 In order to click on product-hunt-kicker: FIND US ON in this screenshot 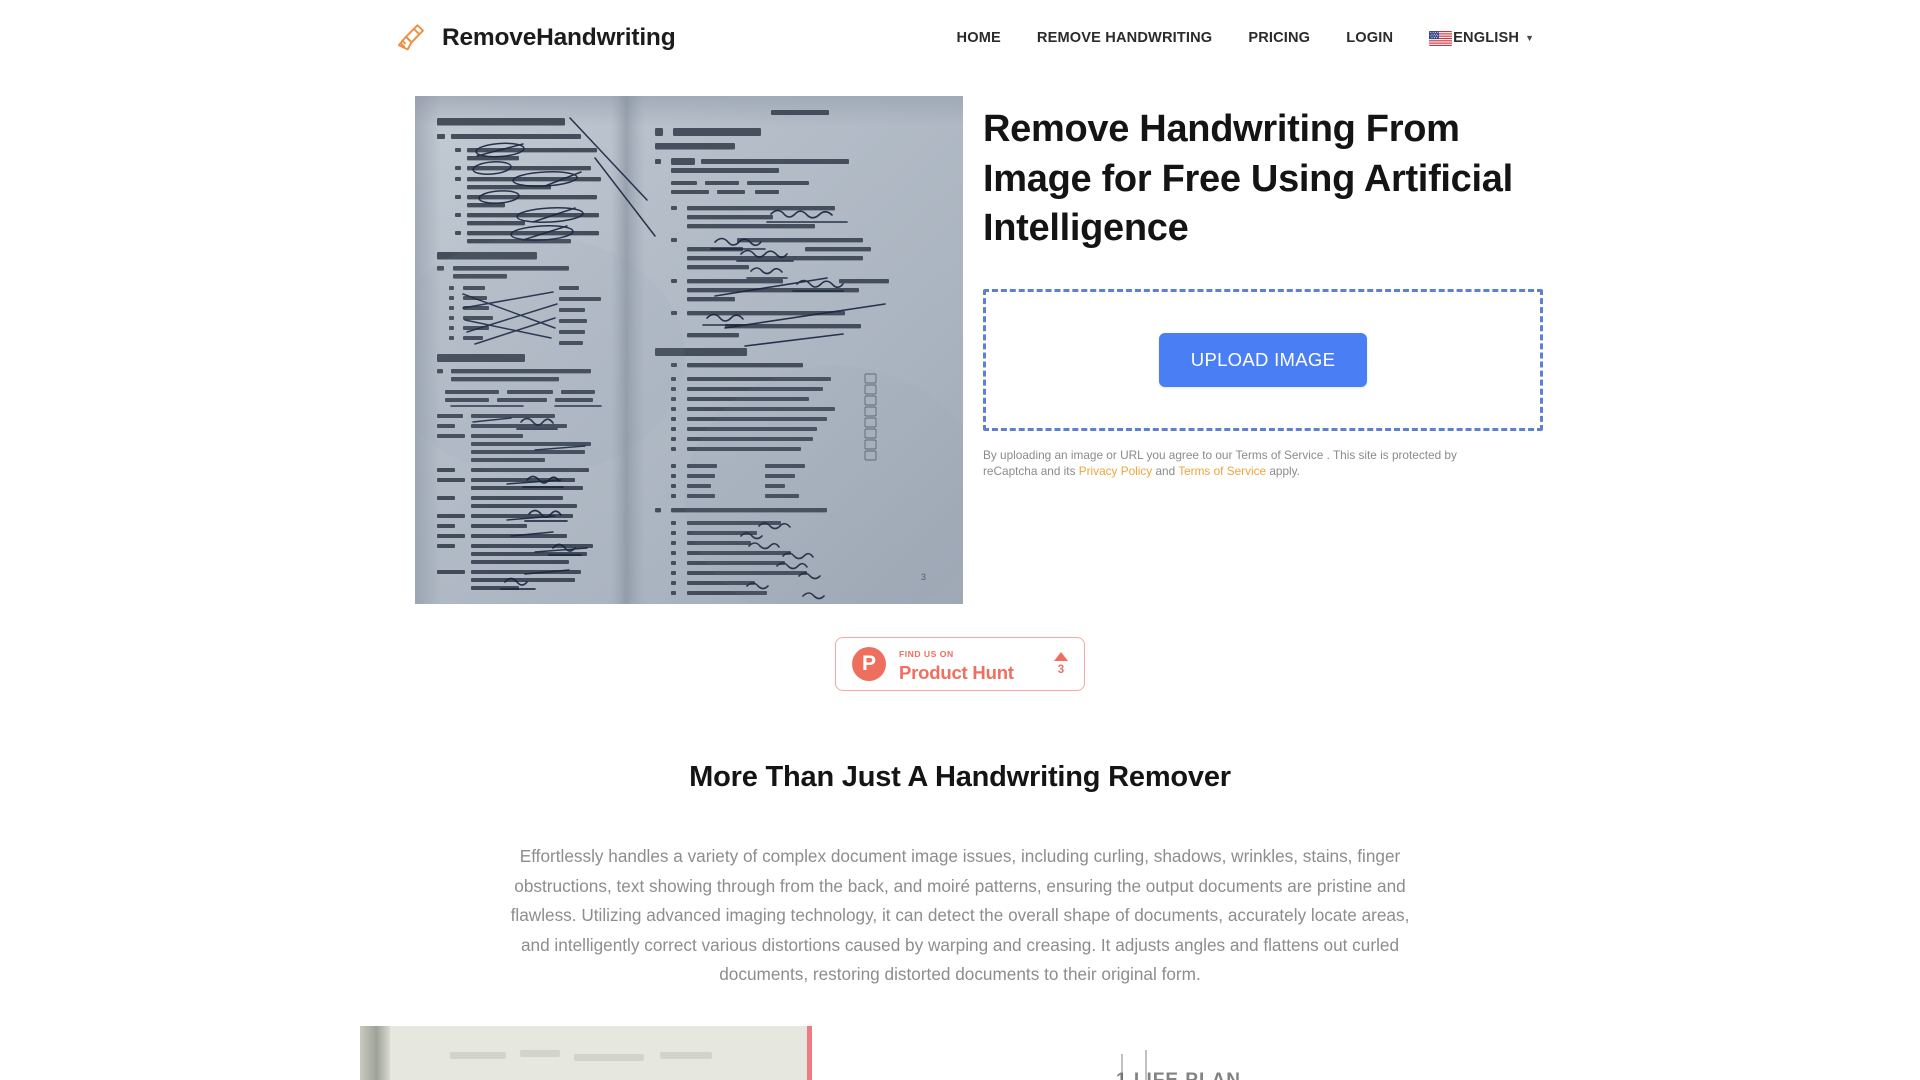, I will do `click(926, 654)`.